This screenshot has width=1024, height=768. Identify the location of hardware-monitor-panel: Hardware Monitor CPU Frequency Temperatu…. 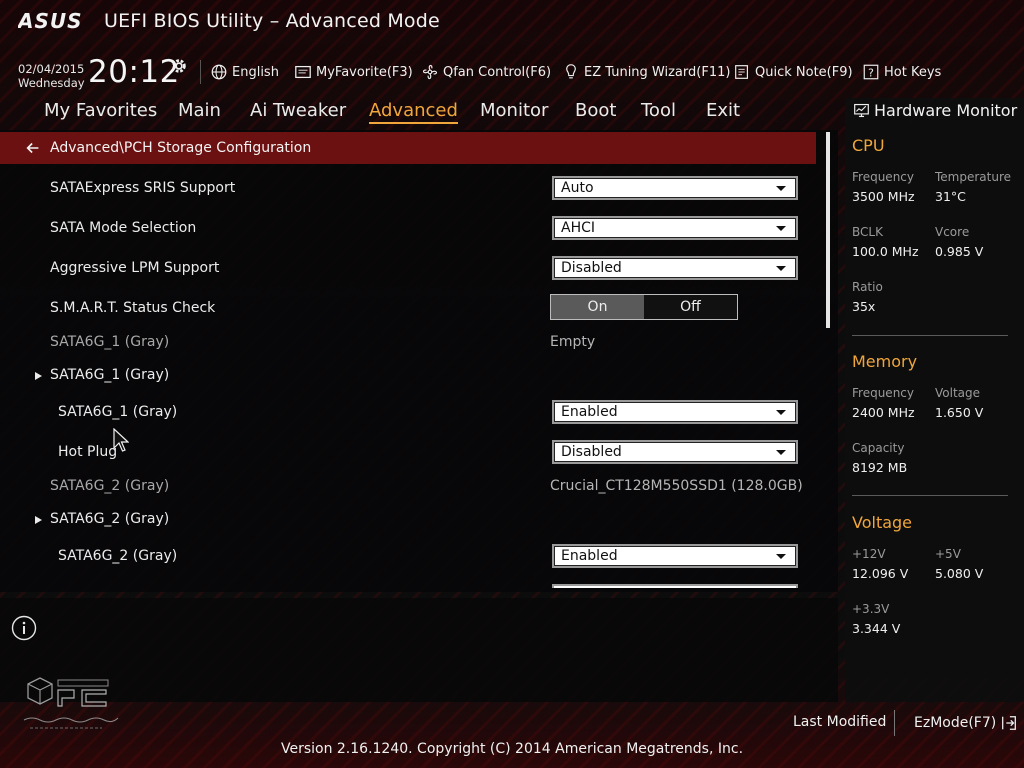
(934, 400).